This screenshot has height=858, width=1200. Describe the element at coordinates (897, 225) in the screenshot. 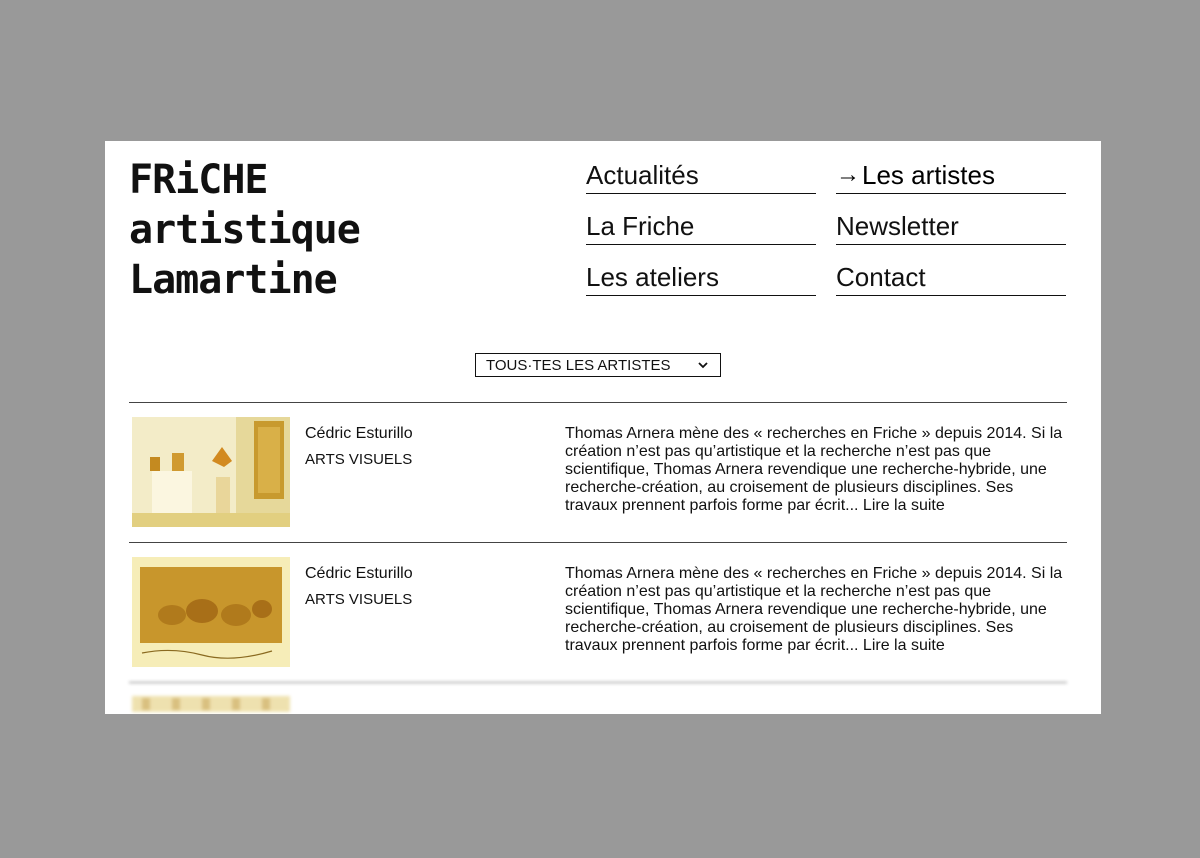

I see `nav-label: Newsletter` at that location.